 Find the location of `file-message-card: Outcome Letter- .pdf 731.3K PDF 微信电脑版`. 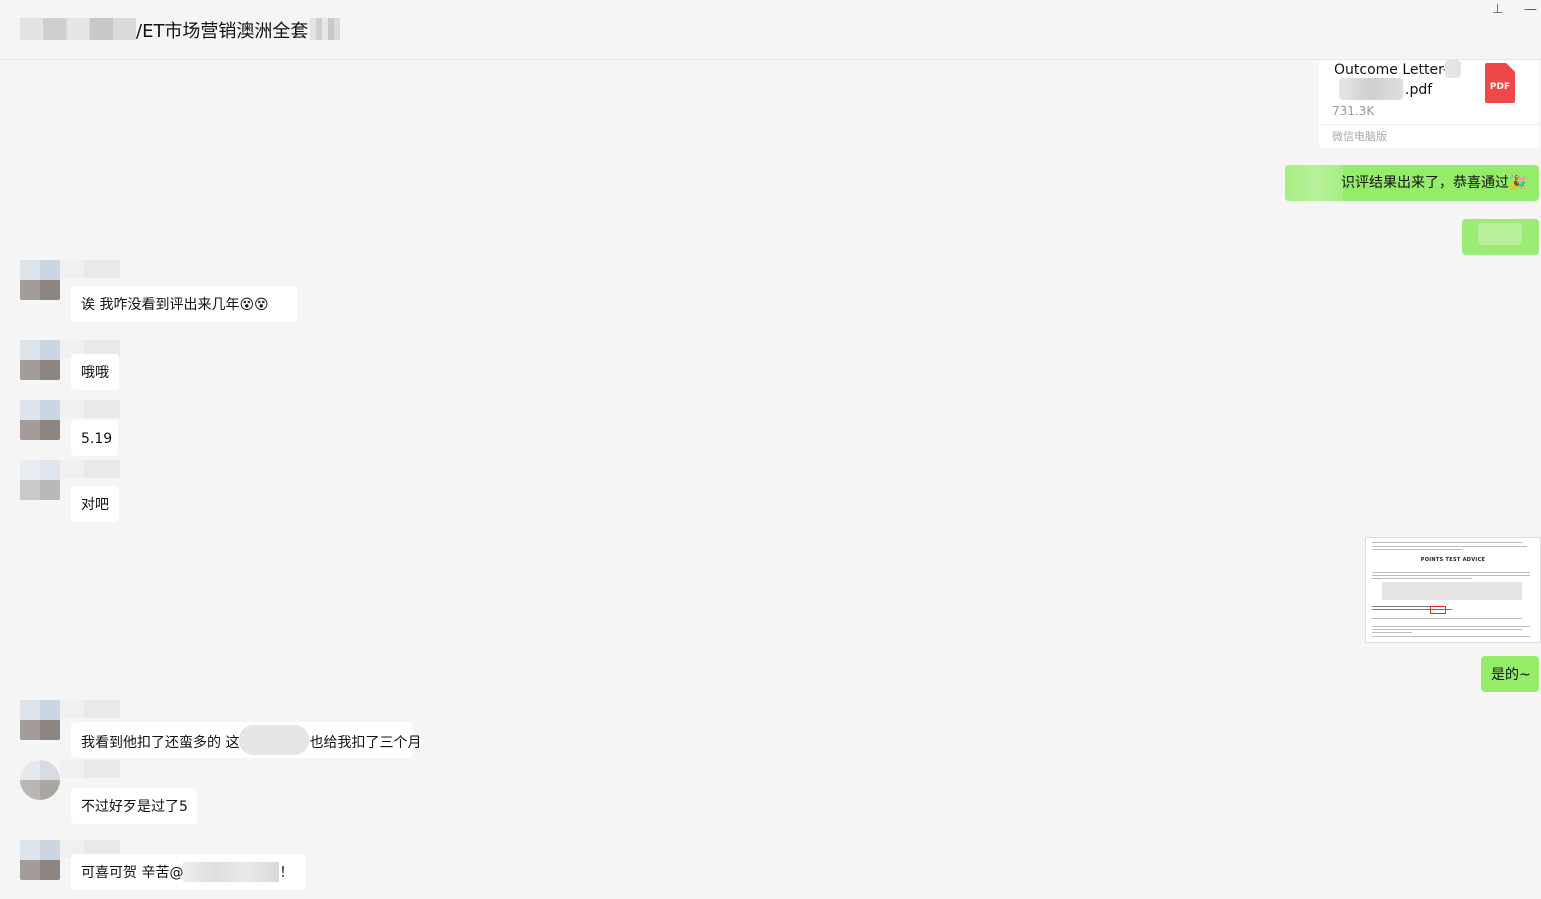

file-message-card: Outcome Letter- .pdf 731.3K PDF 微信电脑版 is located at coordinates (1429, 104).